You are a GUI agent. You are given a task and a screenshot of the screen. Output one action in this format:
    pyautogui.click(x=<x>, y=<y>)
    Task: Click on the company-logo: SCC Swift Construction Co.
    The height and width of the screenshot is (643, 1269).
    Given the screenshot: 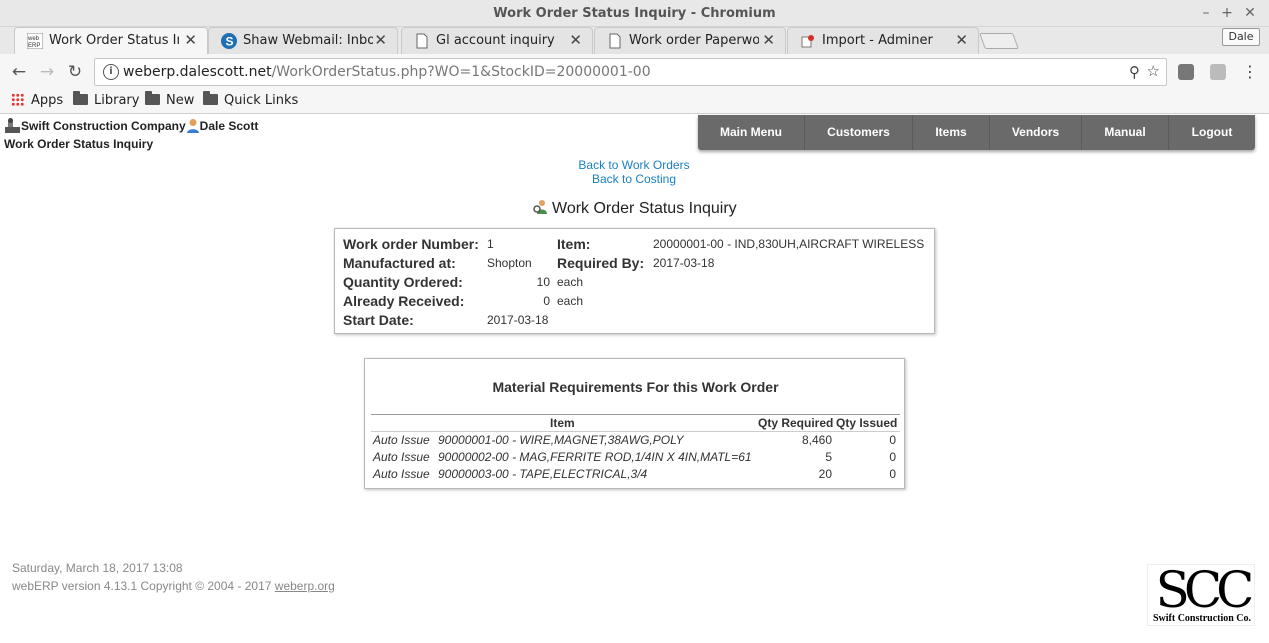 What is the action you would take?
    pyautogui.click(x=1201, y=595)
    